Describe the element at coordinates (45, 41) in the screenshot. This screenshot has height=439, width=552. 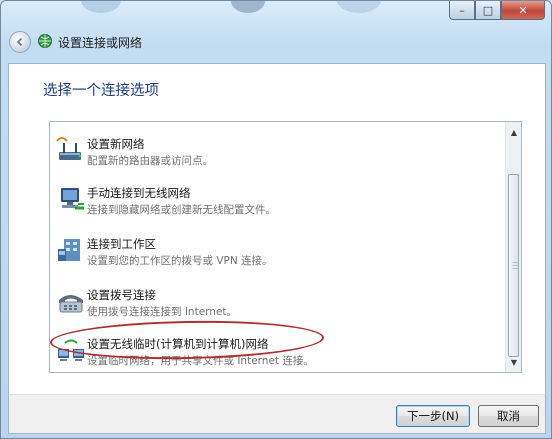
I see `network-wizard-icon` at that location.